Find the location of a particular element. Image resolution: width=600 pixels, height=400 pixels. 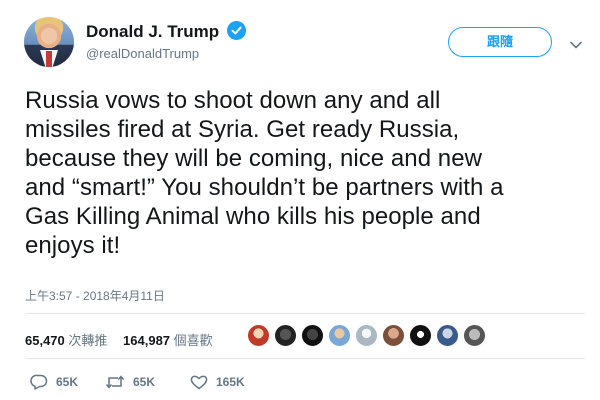

retweet-count: 65K is located at coordinates (144, 382).